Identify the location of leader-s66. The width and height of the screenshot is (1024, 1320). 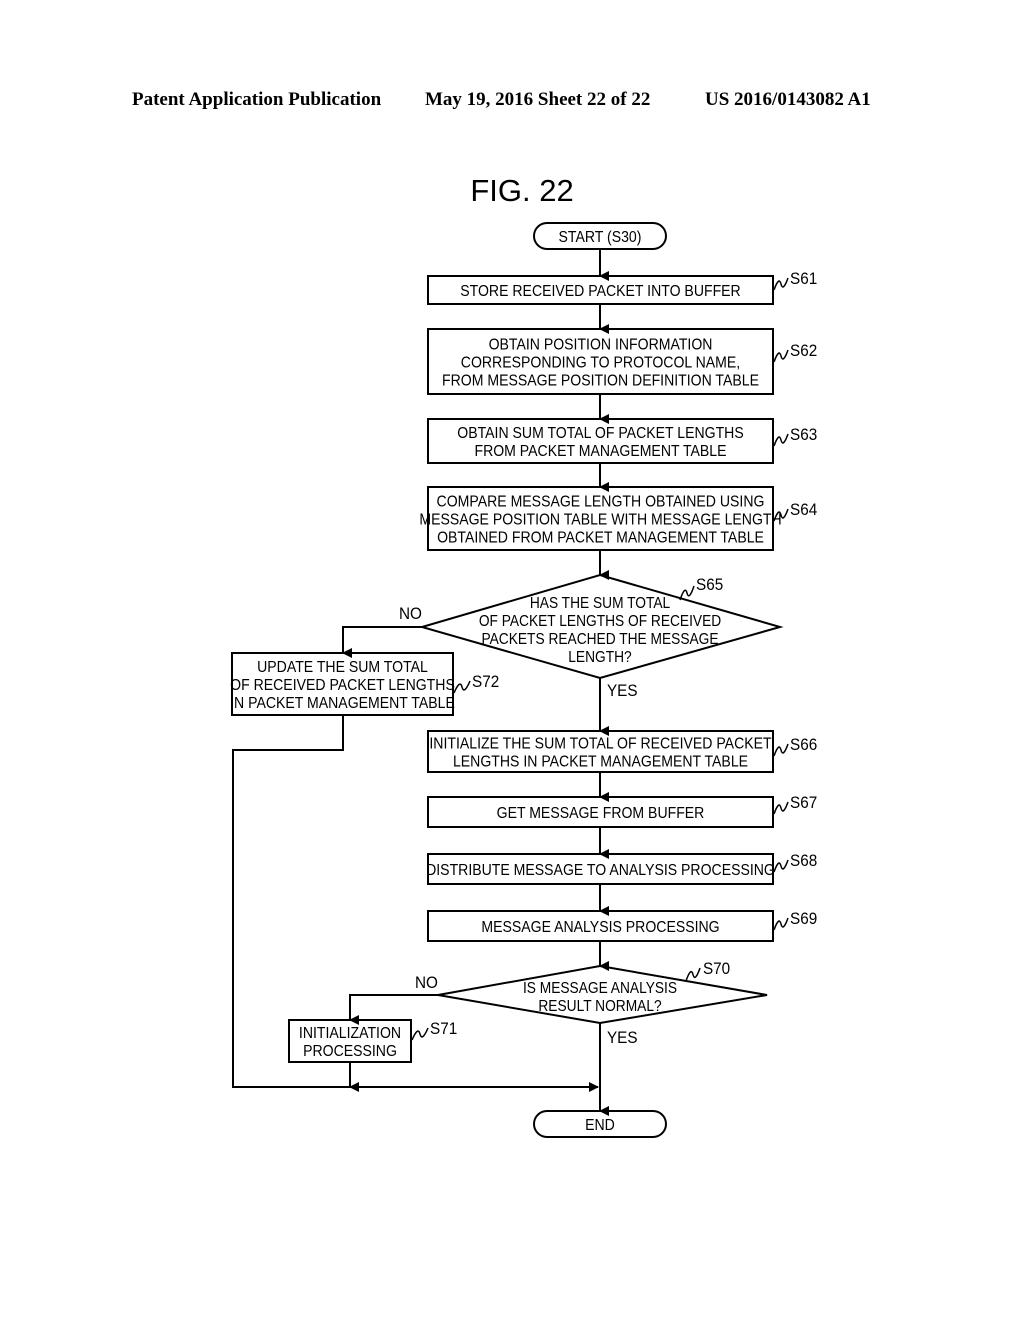
(781, 750).